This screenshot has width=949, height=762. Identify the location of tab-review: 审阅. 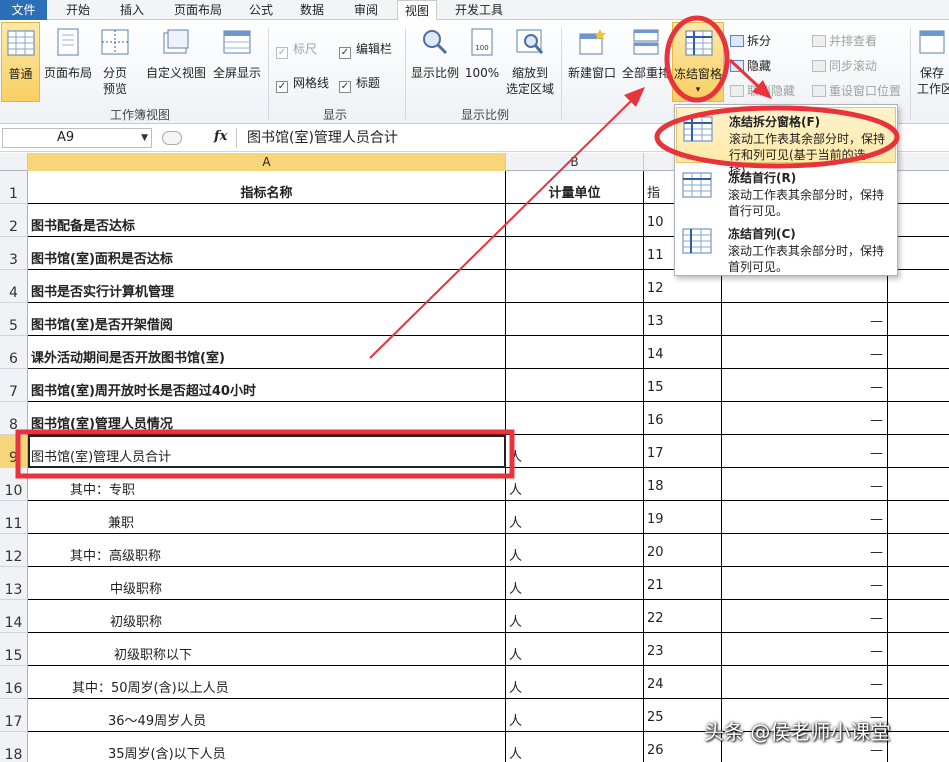
(366, 10).